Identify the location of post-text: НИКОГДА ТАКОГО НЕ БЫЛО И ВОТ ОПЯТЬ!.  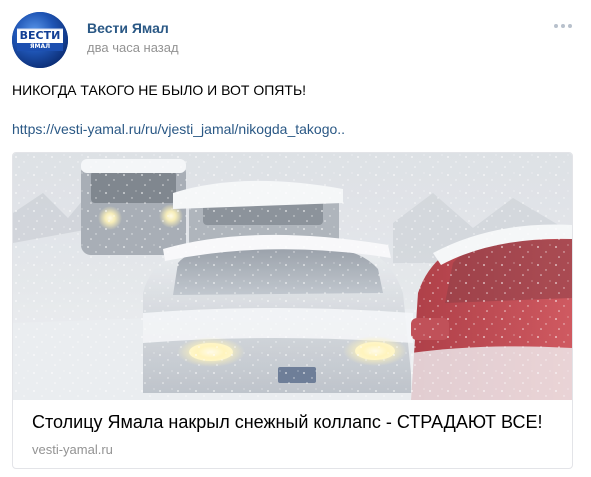
(159, 90).